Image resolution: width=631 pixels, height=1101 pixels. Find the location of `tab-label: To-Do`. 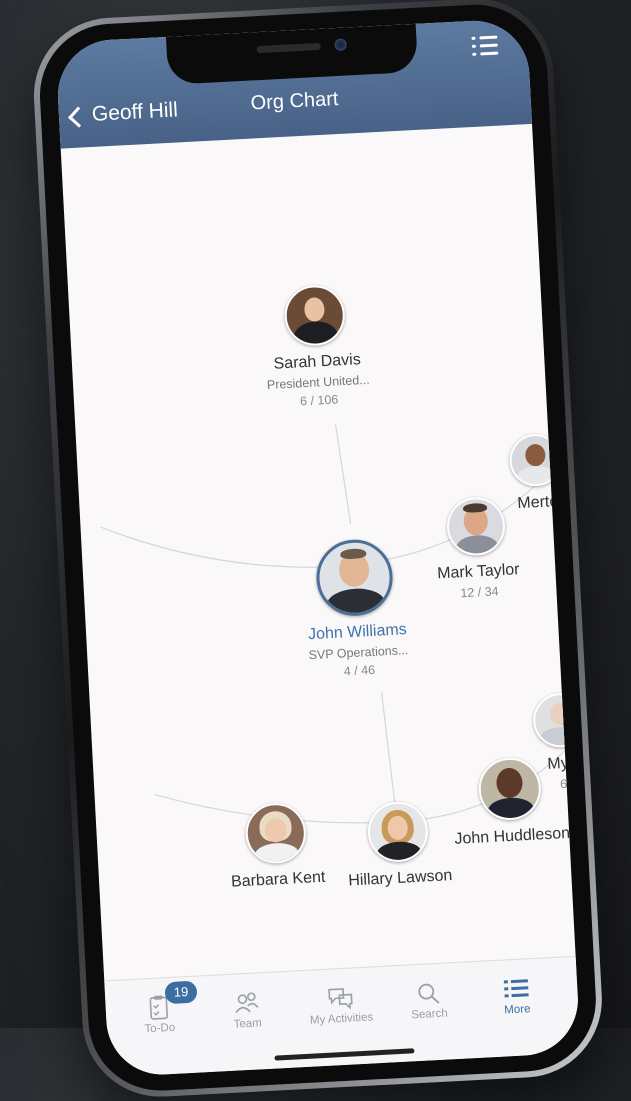

tab-label: To-Do is located at coordinates (160, 1028).